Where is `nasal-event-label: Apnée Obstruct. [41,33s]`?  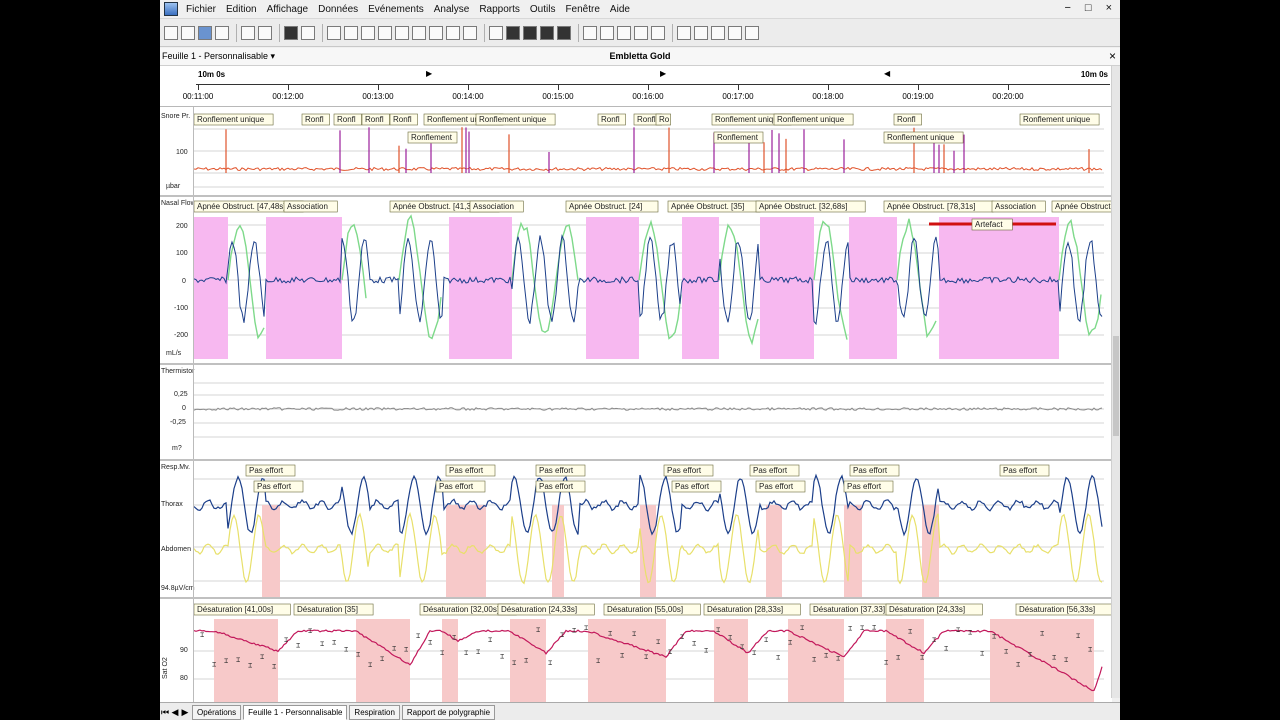
nasal-event-label: Apnée Obstruct. [41,33s] is located at coordinates (437, 206).